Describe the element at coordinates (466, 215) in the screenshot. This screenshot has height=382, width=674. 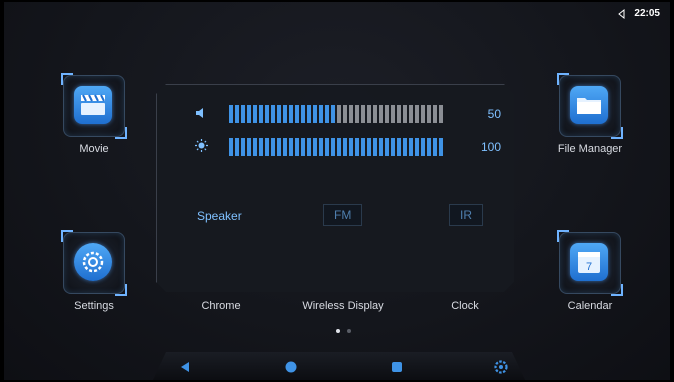
I see `ir-button: IR` at that location.